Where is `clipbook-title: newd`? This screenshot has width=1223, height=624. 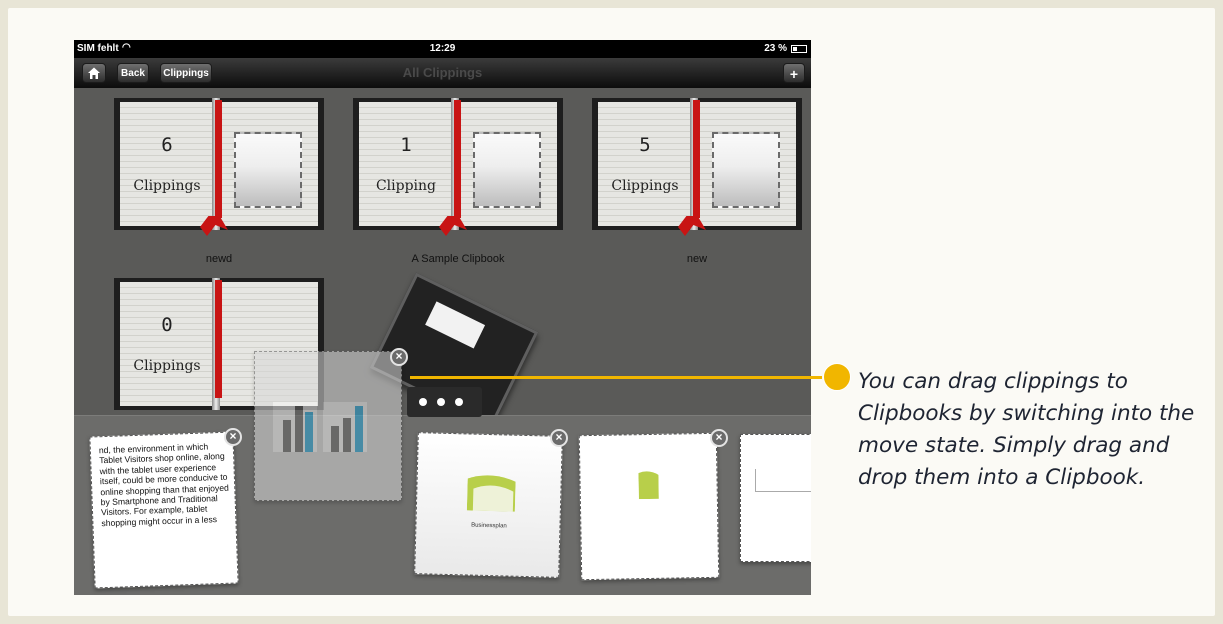 clipbook-title: newd is located at coordinates (219, 259).